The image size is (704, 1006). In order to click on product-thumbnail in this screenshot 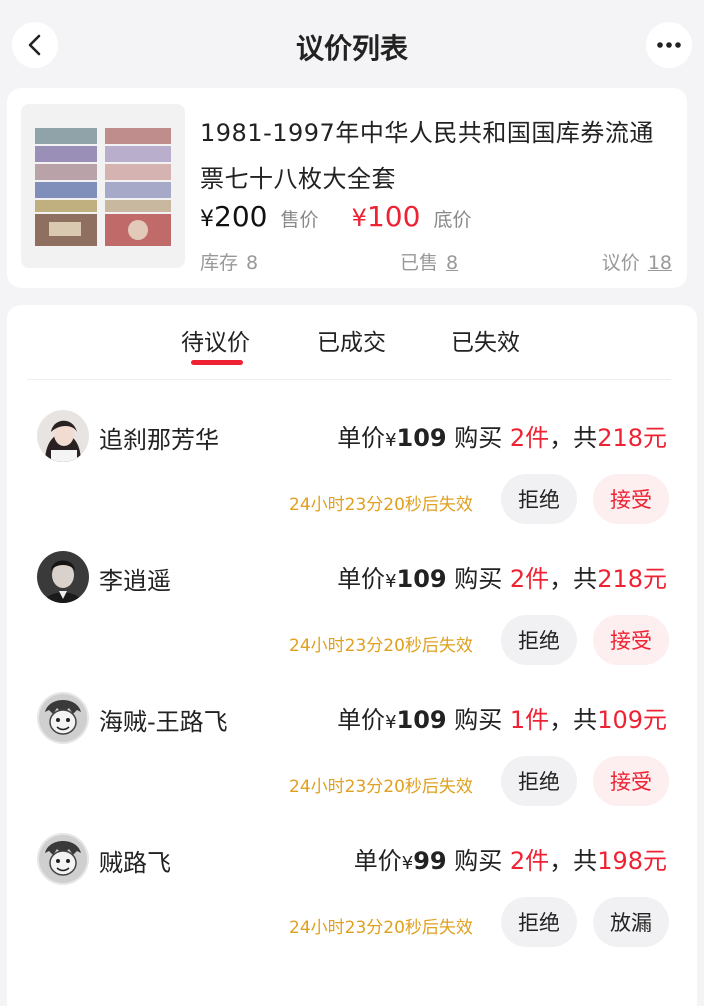, I will do `click(103, 186)`.